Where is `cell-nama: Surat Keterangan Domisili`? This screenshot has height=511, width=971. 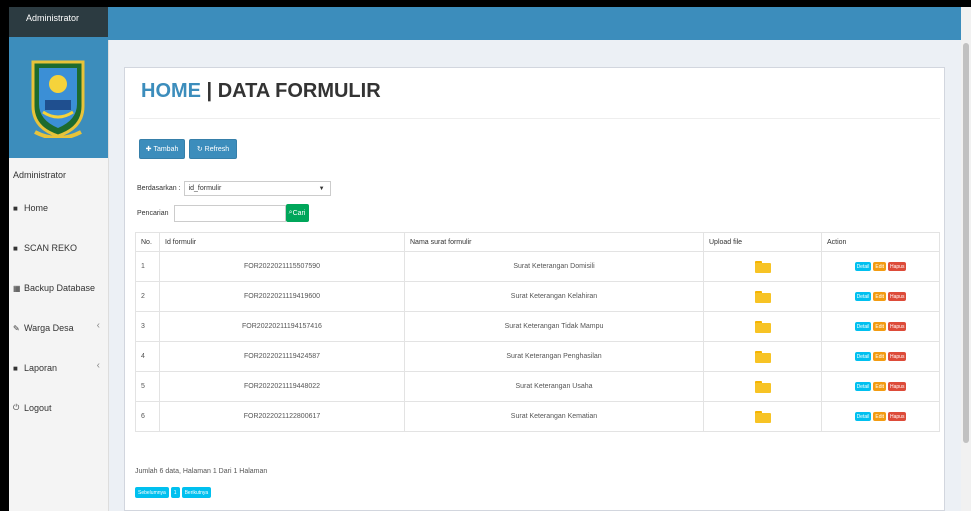 cell-nama: Surat Keterangan Domisili is located at coordinates (554, 266).